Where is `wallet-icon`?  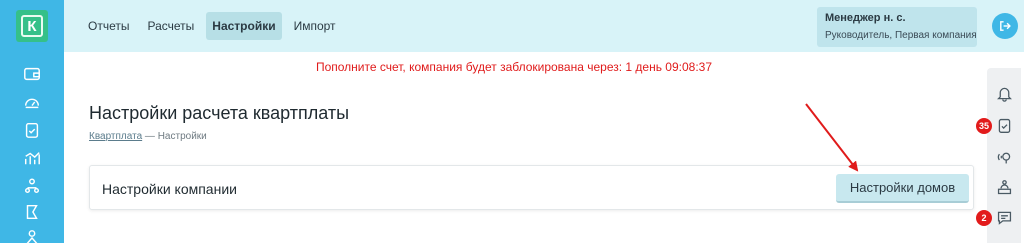 wallet-icon is located at coordinates (32, 74).